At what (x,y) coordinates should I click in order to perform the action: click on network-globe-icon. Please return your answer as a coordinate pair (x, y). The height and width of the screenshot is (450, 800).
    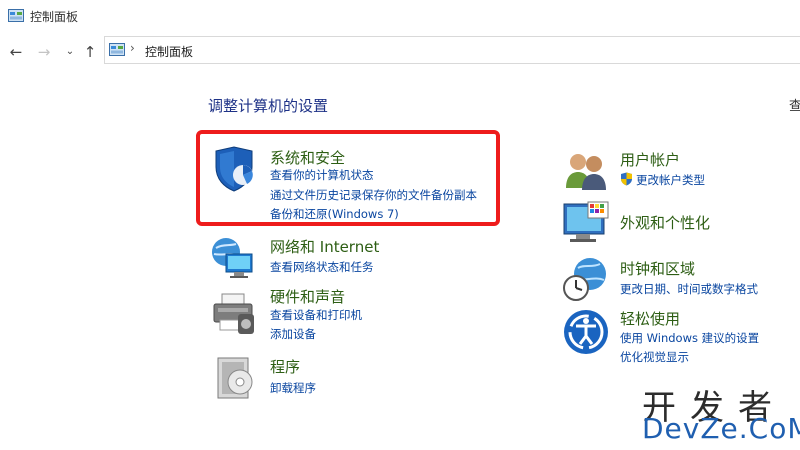
    Looking at the image, I should click on (232, 258).